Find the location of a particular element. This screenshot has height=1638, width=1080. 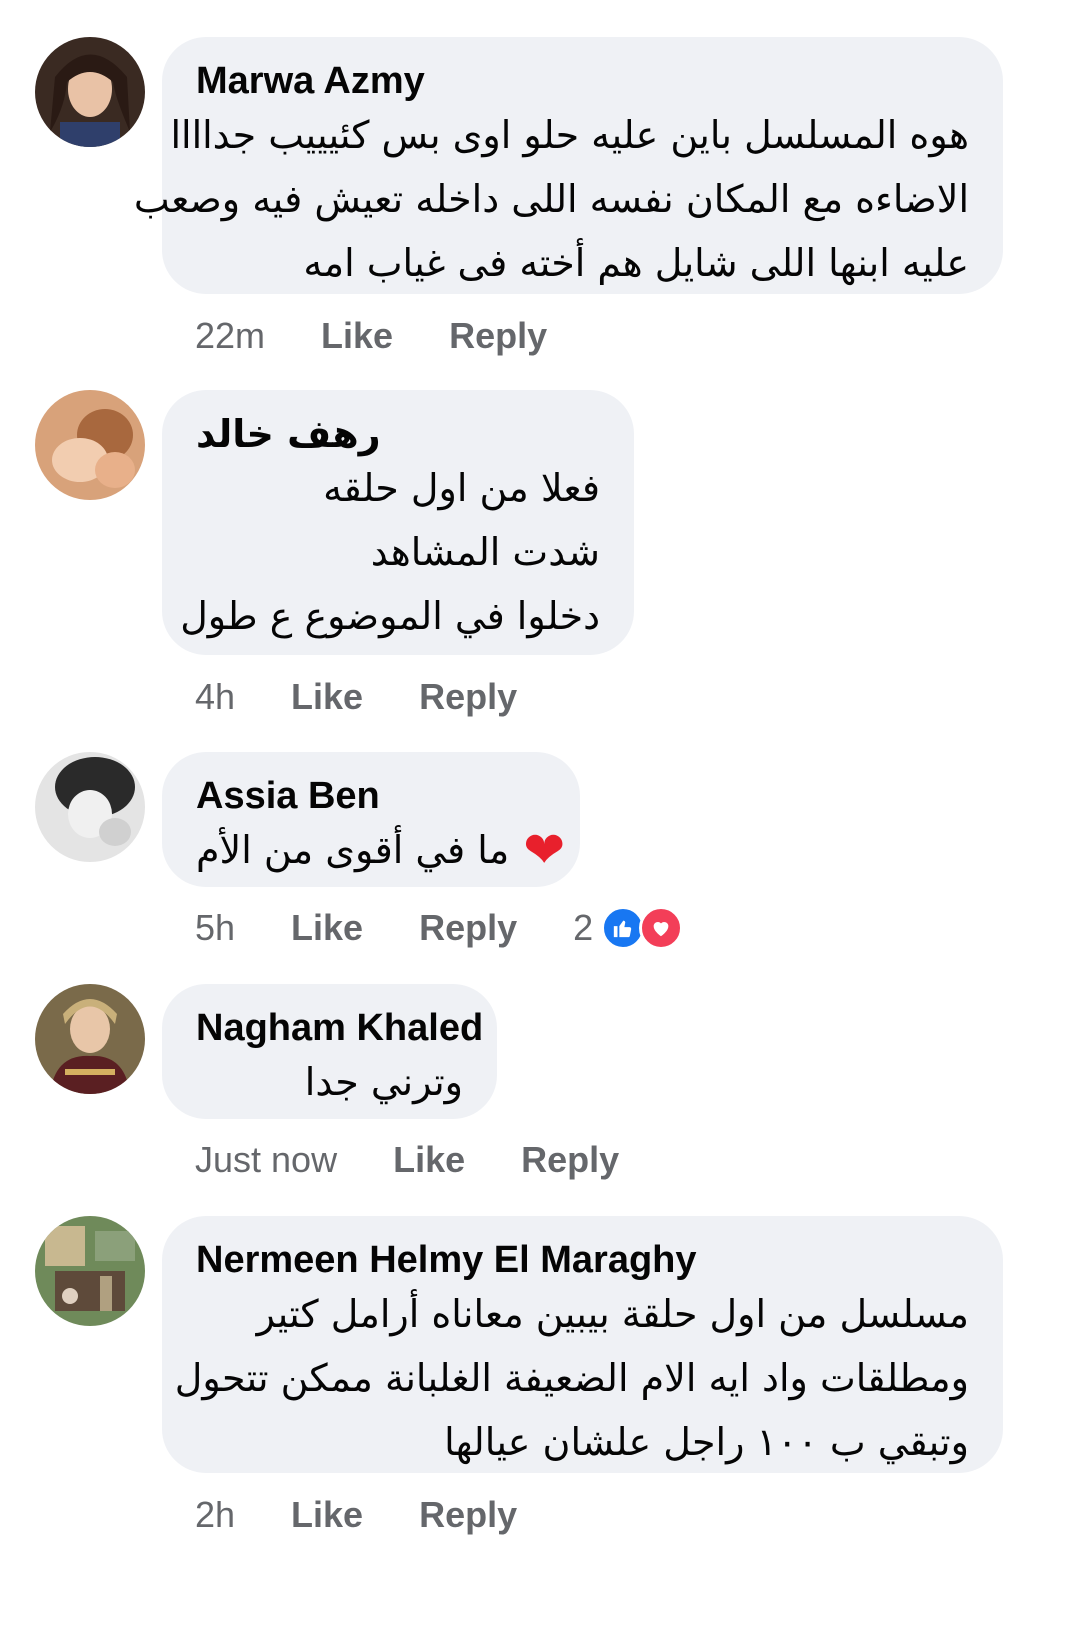

comment-author: Assia Ben is located at coordinates (371, 796).